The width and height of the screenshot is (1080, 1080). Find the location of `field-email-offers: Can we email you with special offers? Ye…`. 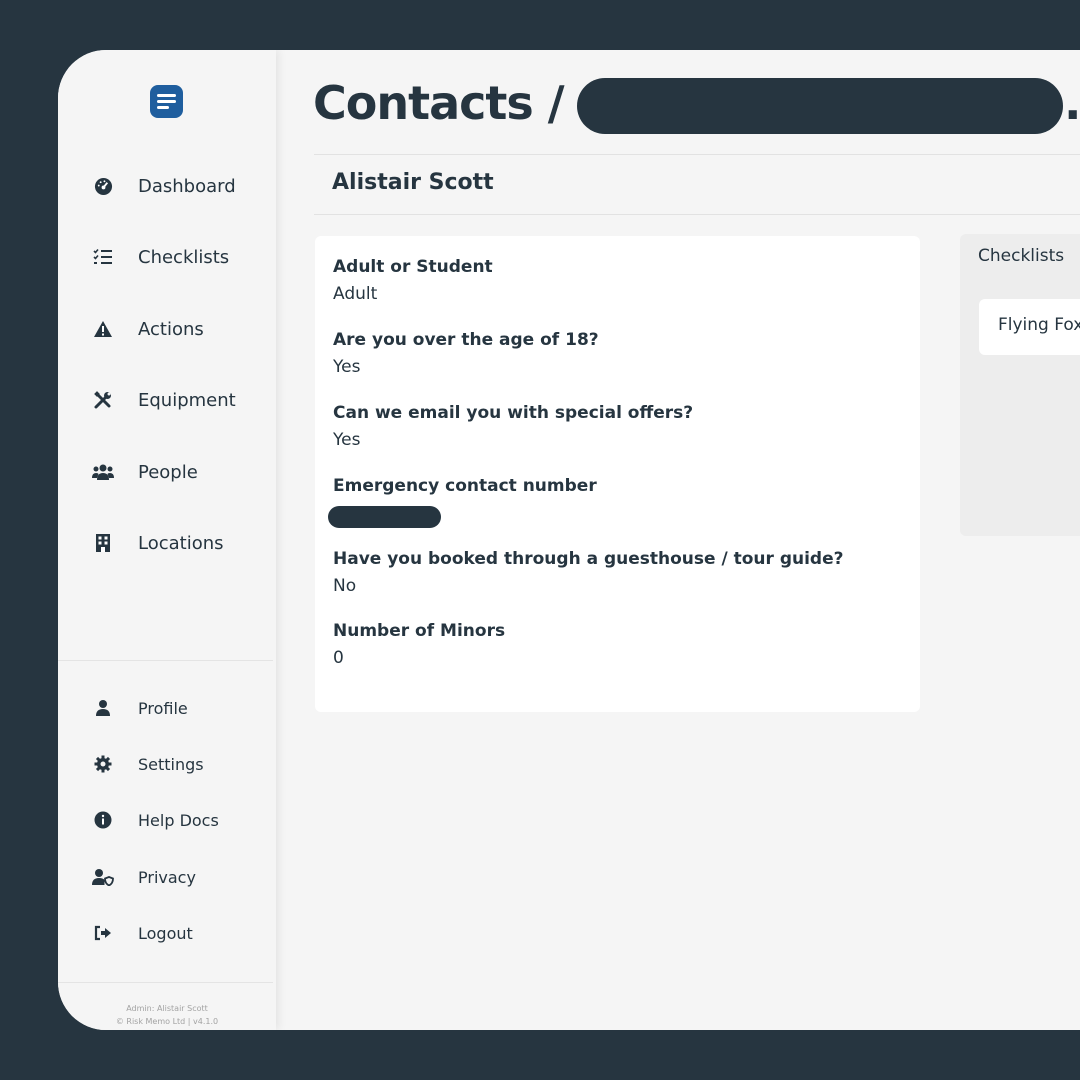

field-email-offers: Can we email you with special offers? Ye… is located at coordinates (513, 426).